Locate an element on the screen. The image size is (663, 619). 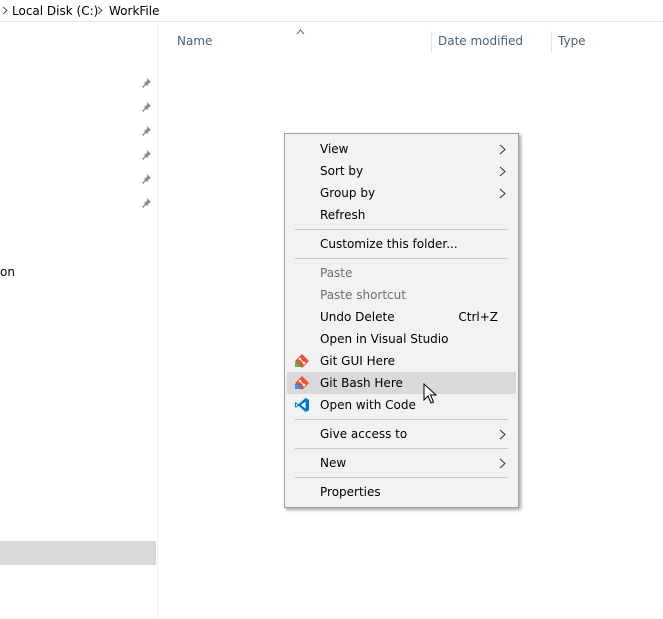
menu-item-shortcut: Ctrl+Z is located at coordinates (478, 317).